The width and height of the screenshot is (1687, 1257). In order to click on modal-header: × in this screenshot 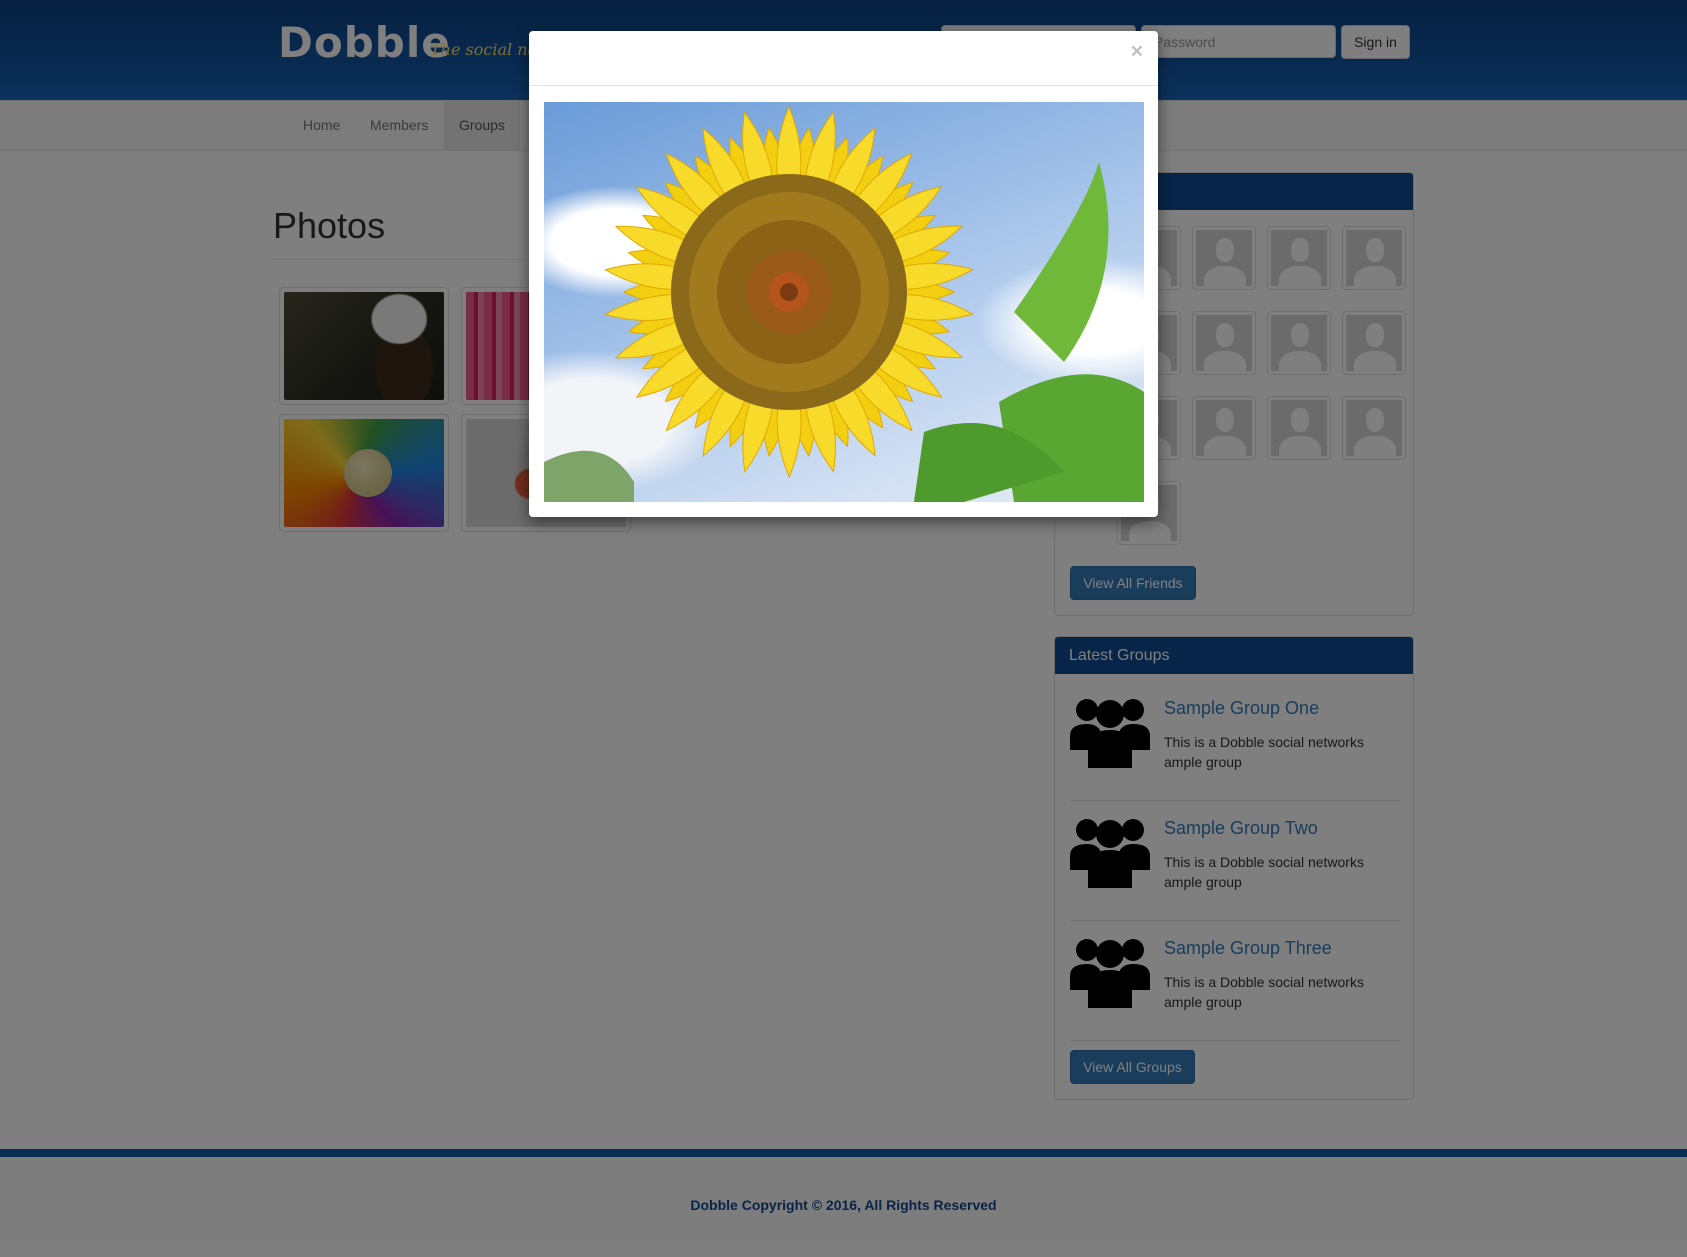, I will do `click(843, 58)`.